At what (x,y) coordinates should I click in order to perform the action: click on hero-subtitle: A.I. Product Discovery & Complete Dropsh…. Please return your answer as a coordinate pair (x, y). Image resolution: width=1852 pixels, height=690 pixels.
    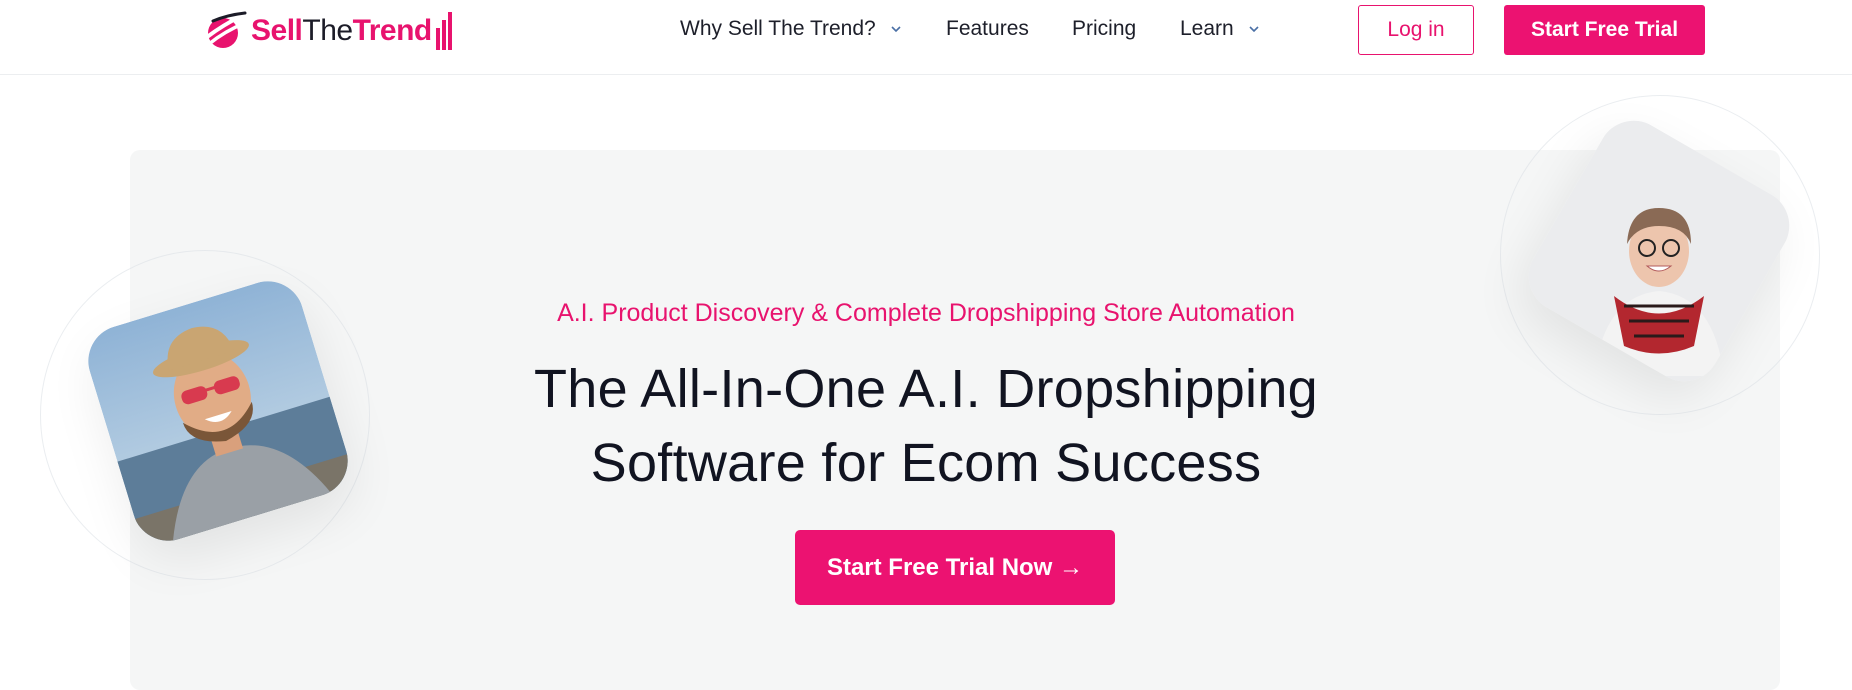
    Looking at the image, I should click on (926, 313).